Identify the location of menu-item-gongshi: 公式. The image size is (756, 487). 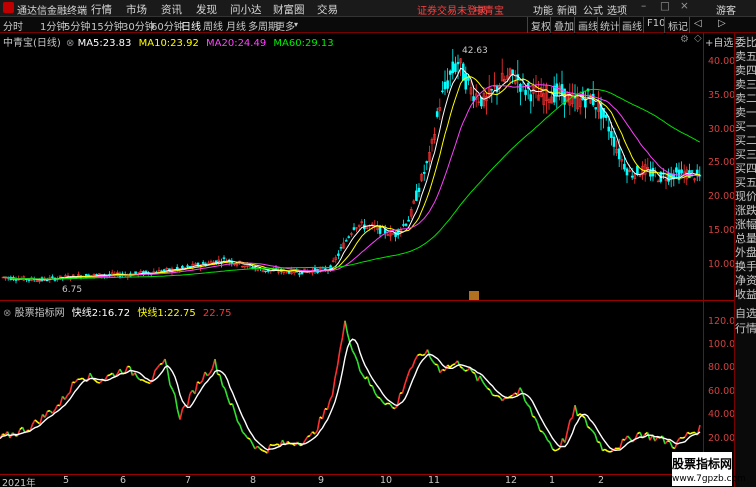
(593, 9).